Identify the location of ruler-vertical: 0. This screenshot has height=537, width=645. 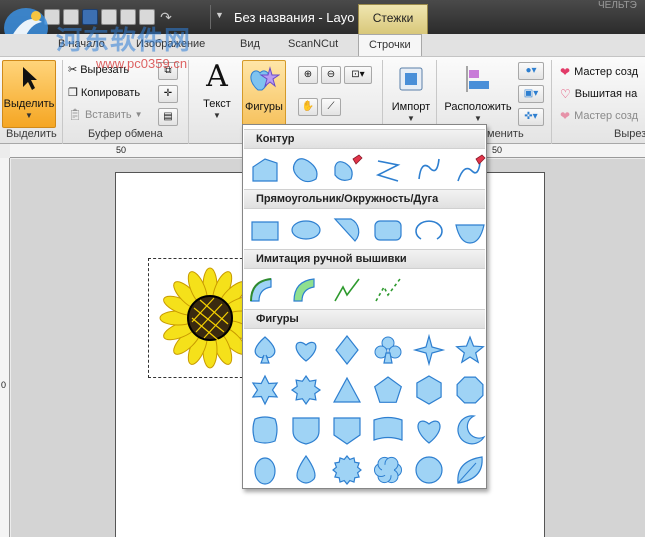
(5, 347).